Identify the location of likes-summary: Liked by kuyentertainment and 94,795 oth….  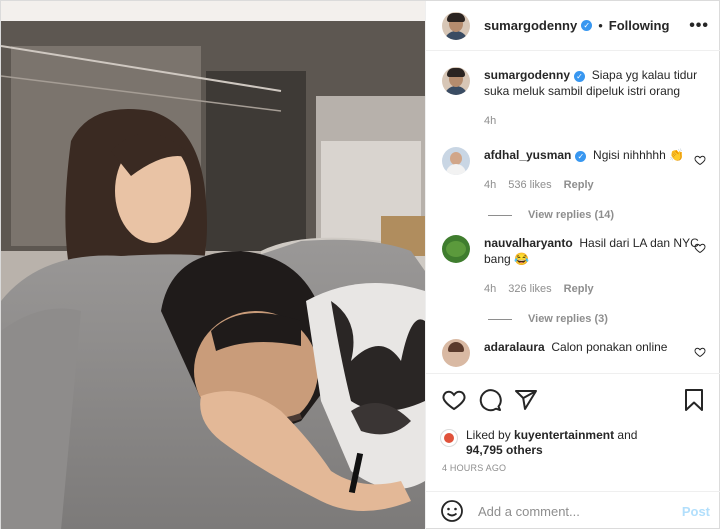
(573, 443).